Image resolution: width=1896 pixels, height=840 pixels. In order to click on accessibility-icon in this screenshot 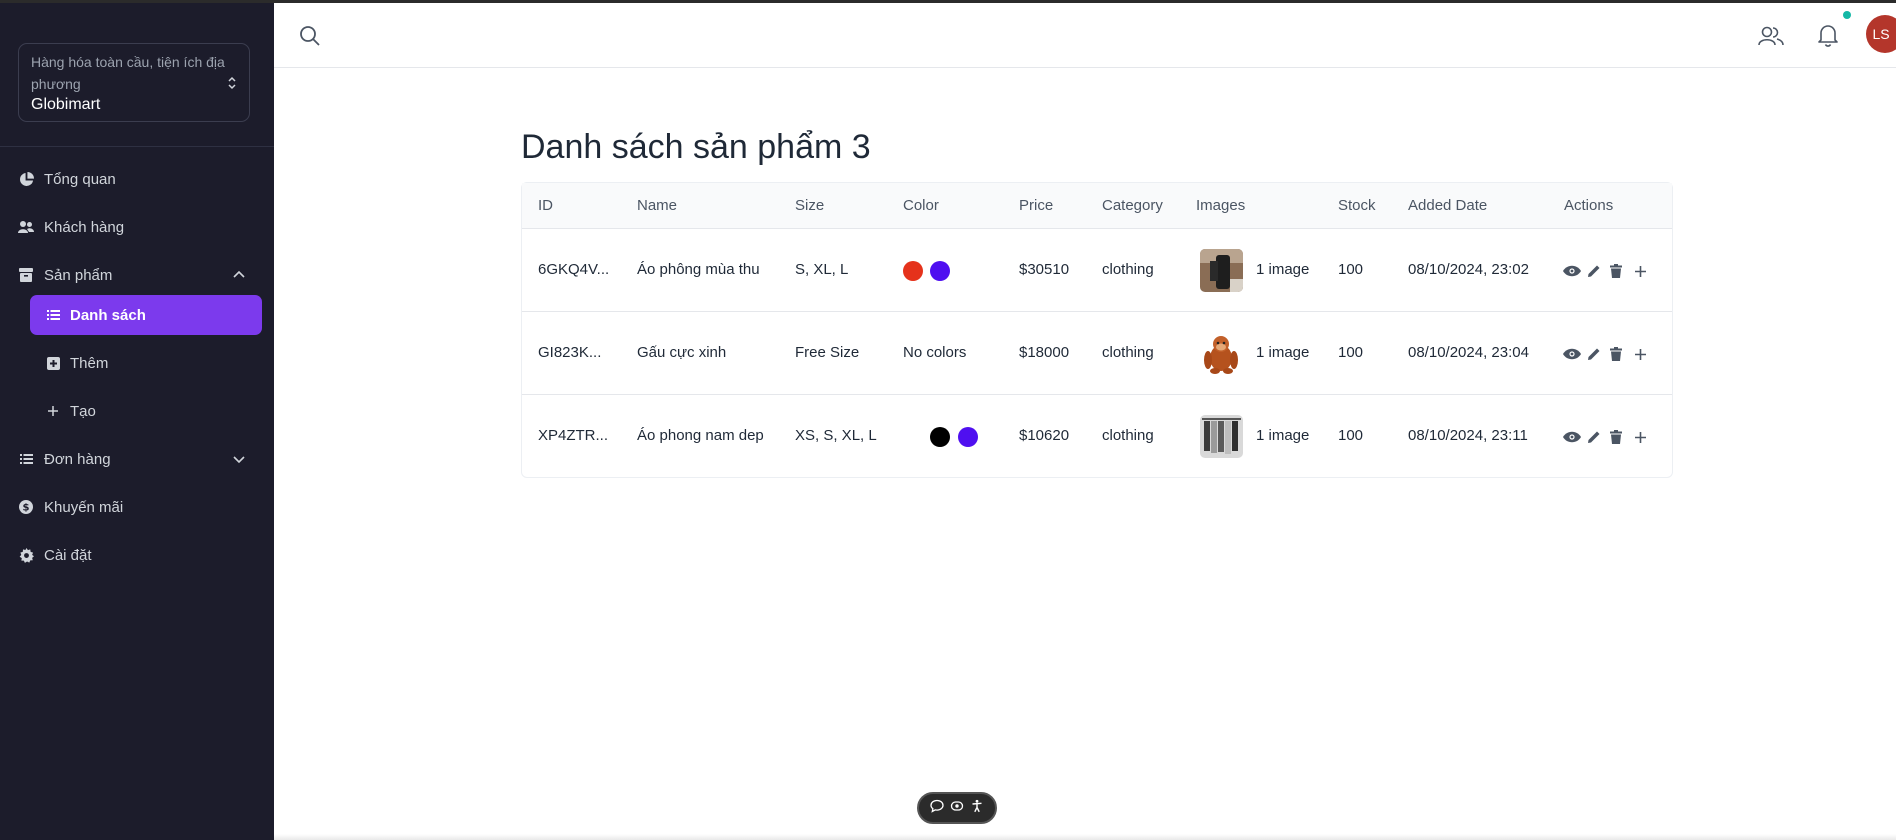, I will do `click(977, 808)`.